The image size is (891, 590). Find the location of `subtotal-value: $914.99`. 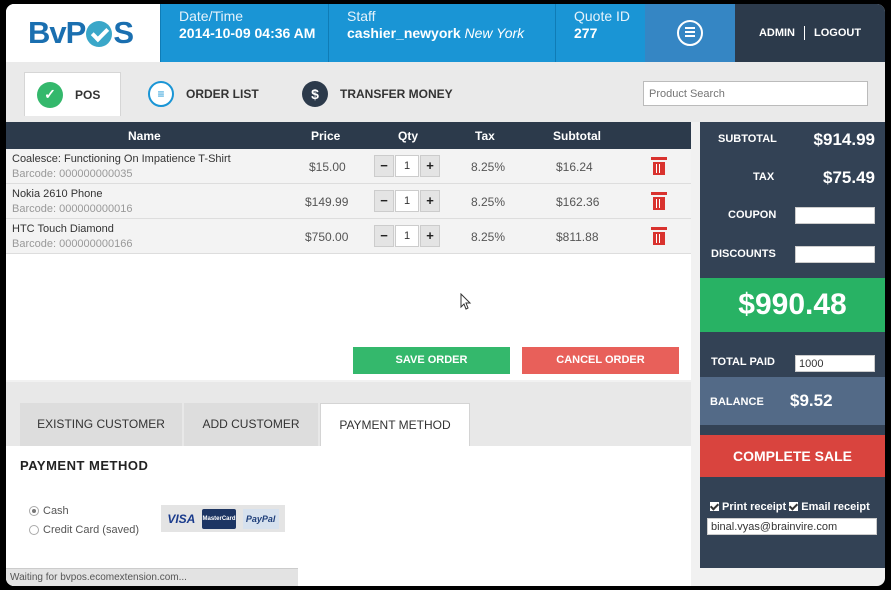

subtotal-value: $914.99 is located at coordinates (844, 139).